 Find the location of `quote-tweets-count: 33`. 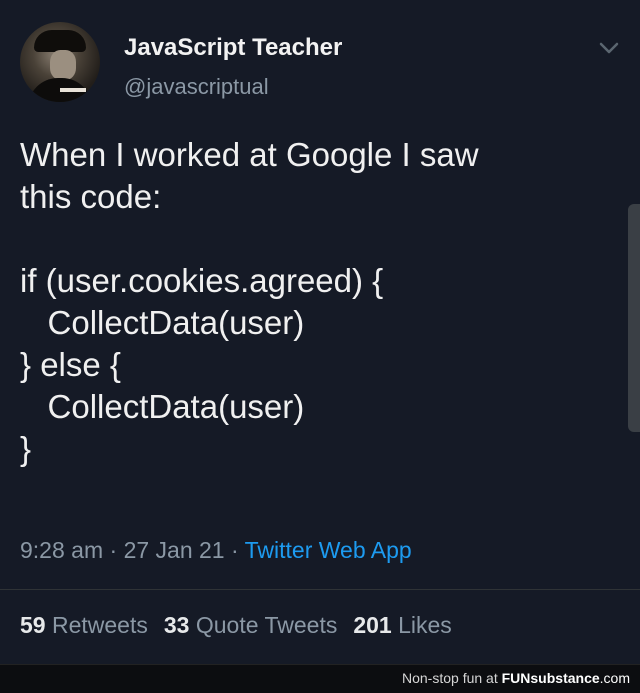

quote-tweets-count: 33 is located at coordinates (176, 625).